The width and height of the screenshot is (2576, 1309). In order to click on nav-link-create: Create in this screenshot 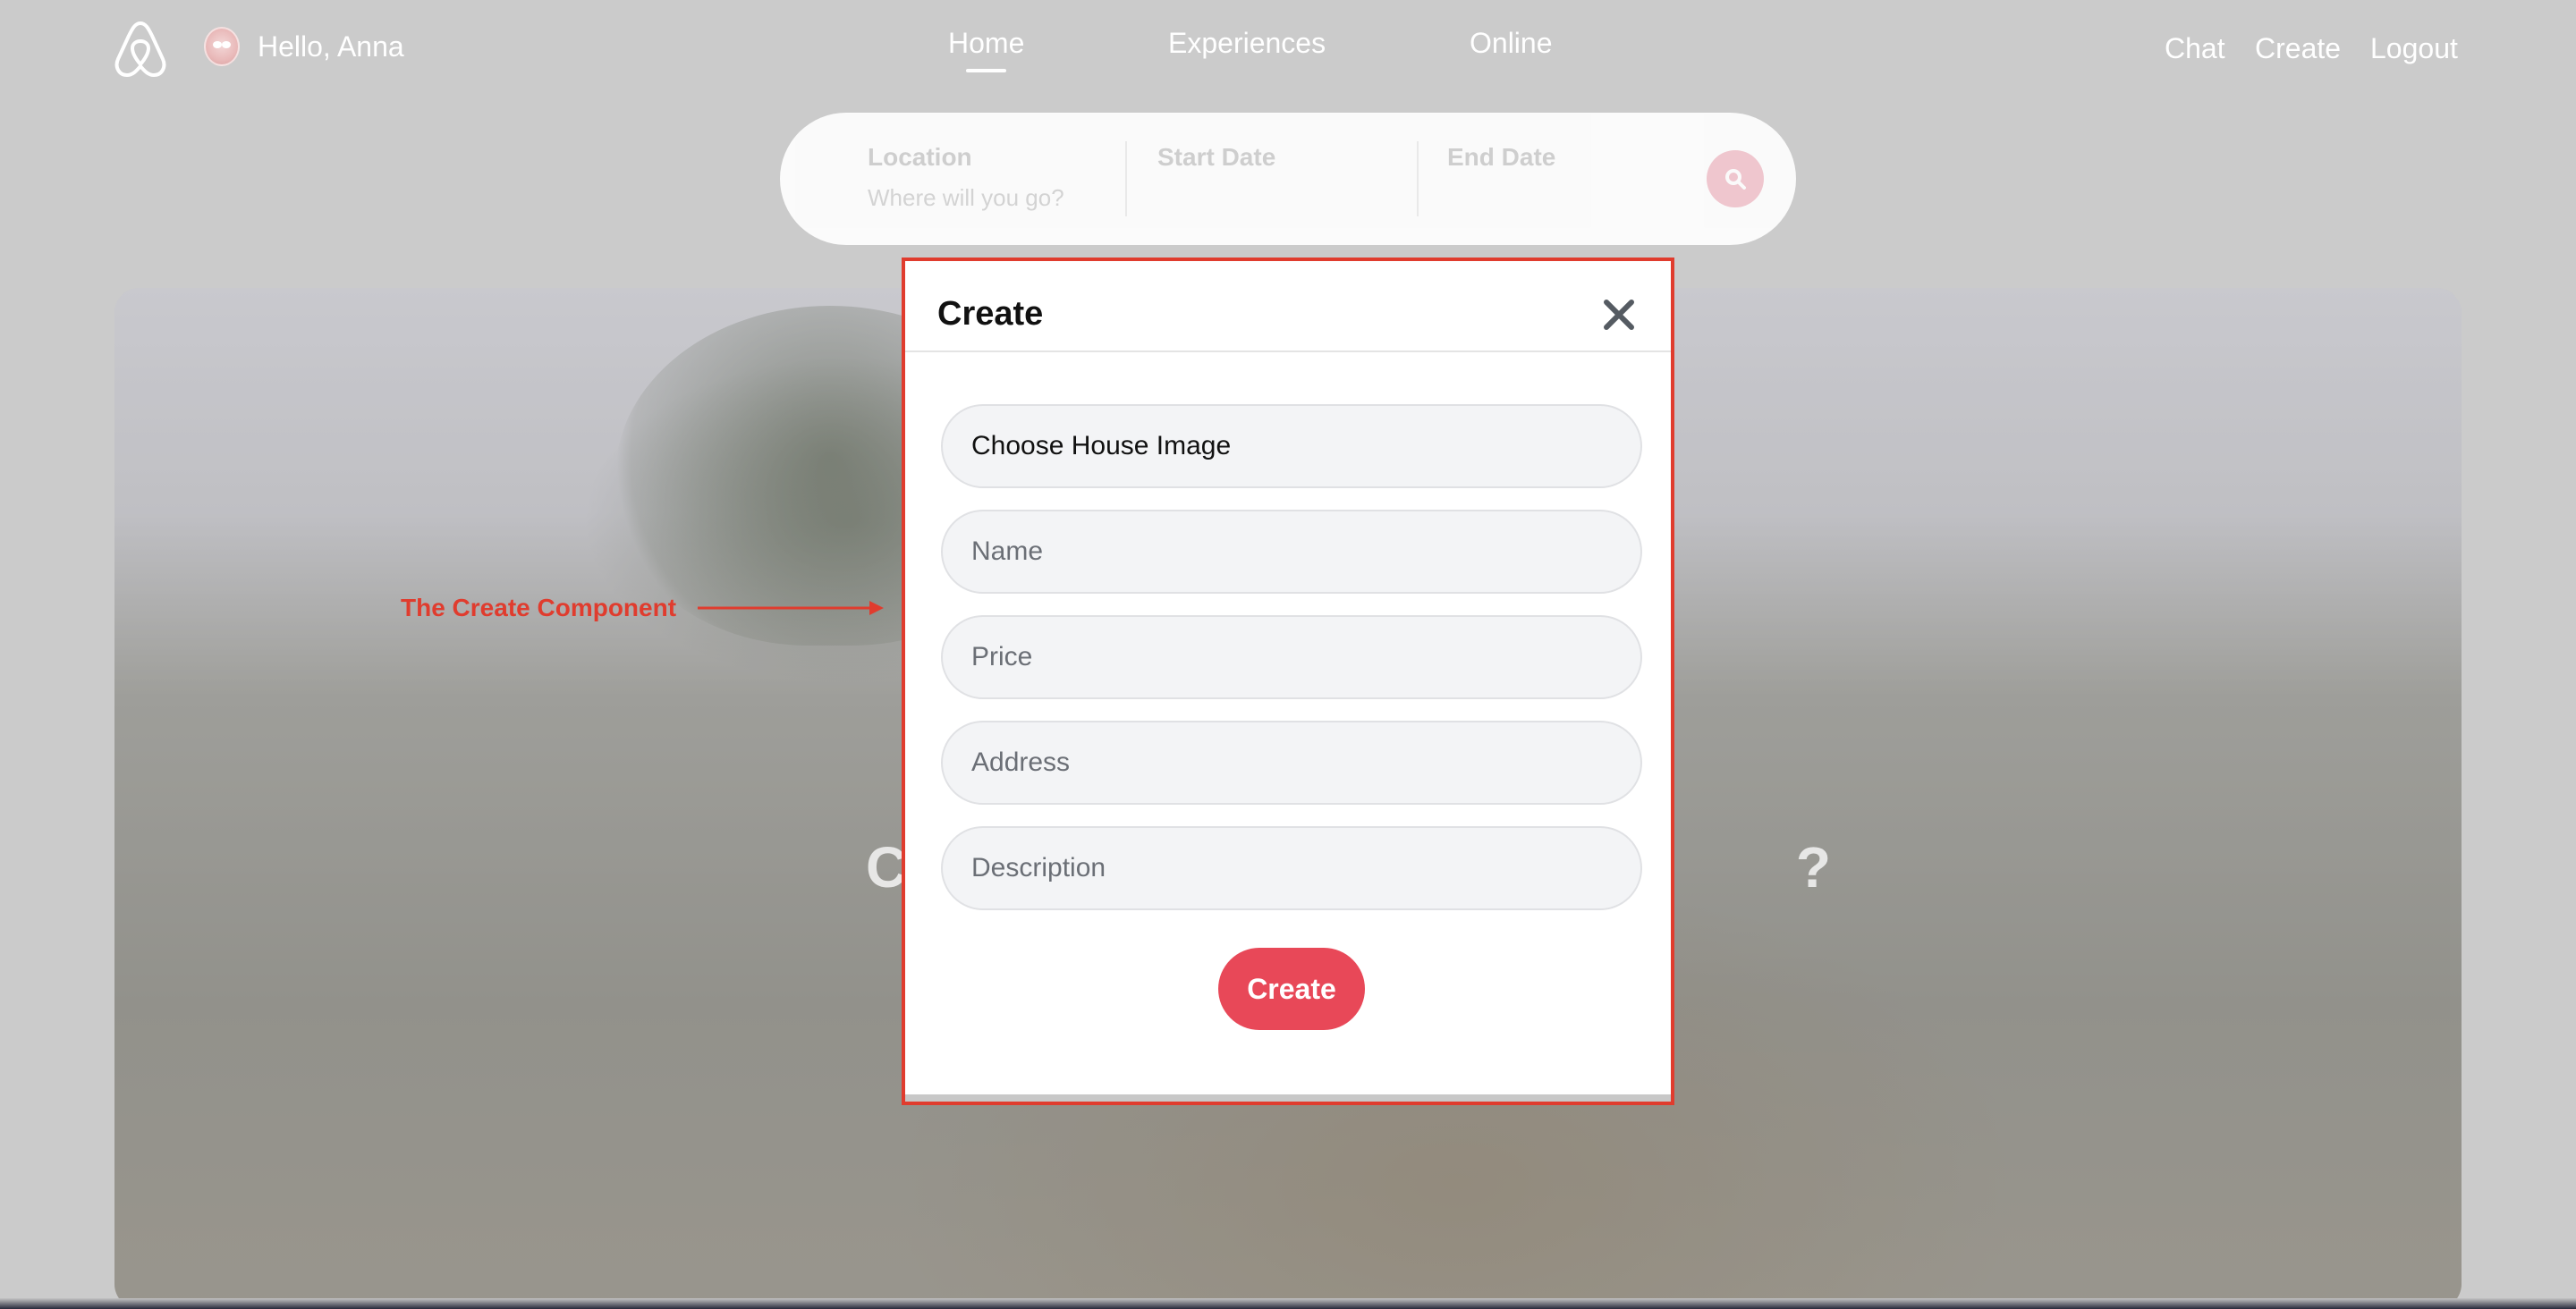, I will do `click(2298, 48)`.